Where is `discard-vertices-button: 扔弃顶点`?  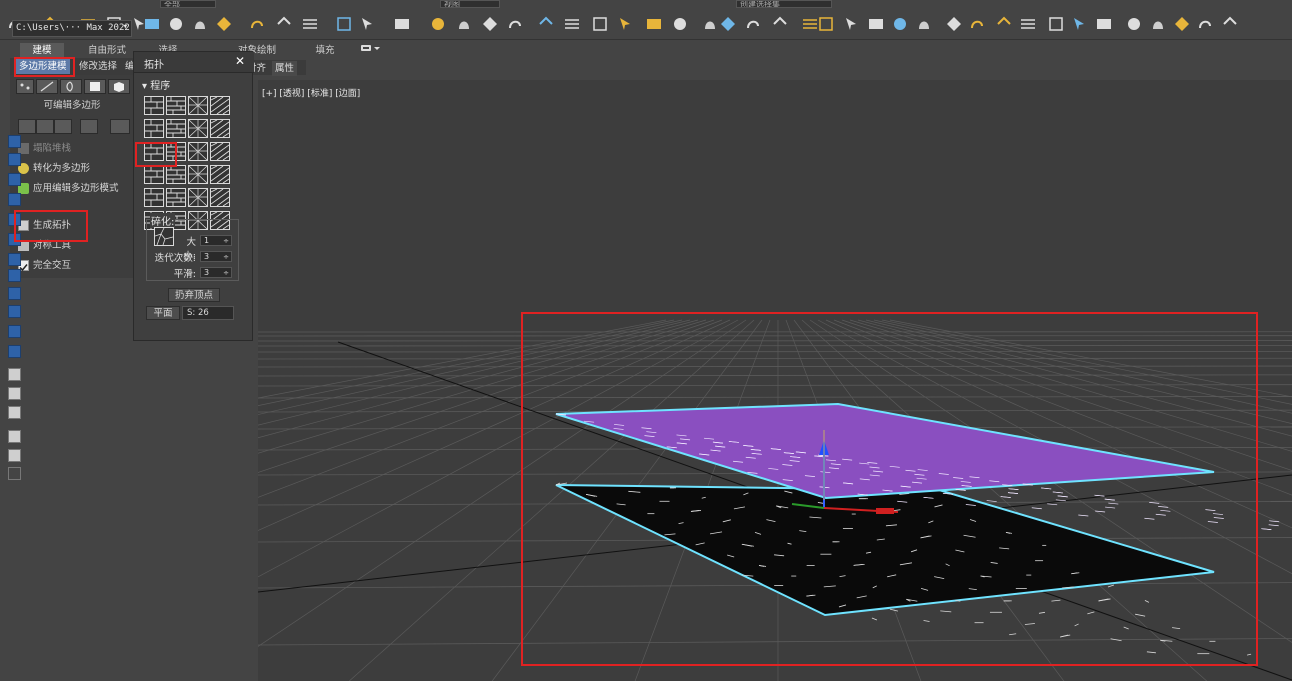
discard-vertices-button: 扔弃顶点 is located at coordinates (194, 295).